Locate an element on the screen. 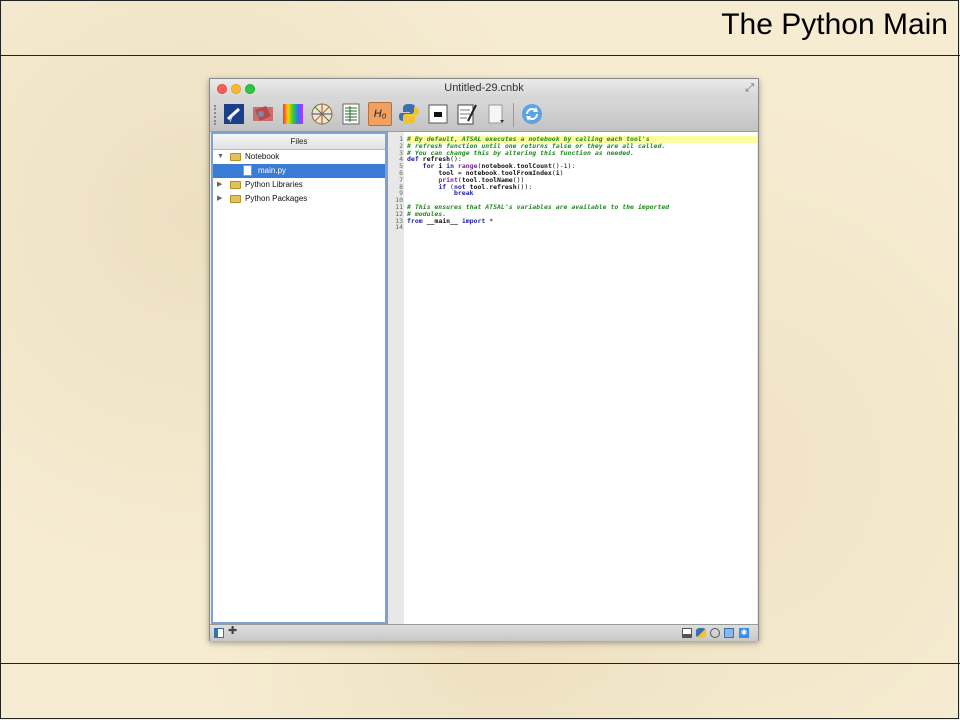  notepad-edit-tool-icon is located at coordinates (467, 114).